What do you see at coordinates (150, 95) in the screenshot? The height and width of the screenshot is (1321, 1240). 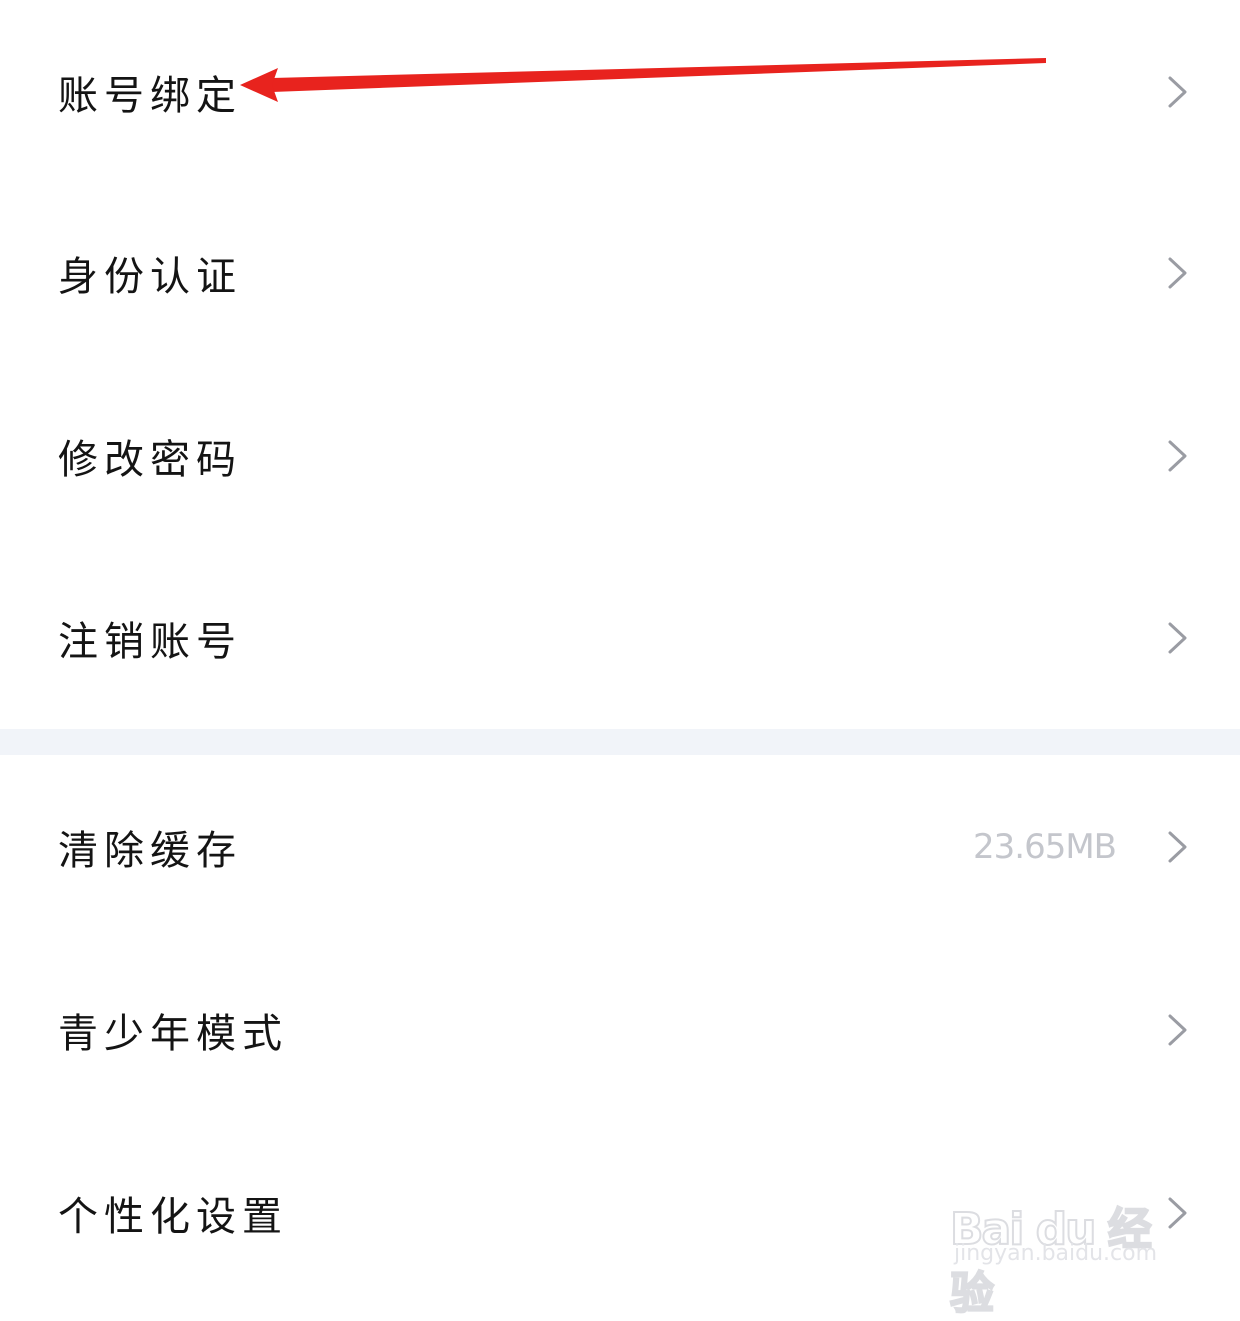 I see `settings-row-label: 账号绑定` at bounding box center [150, 95].